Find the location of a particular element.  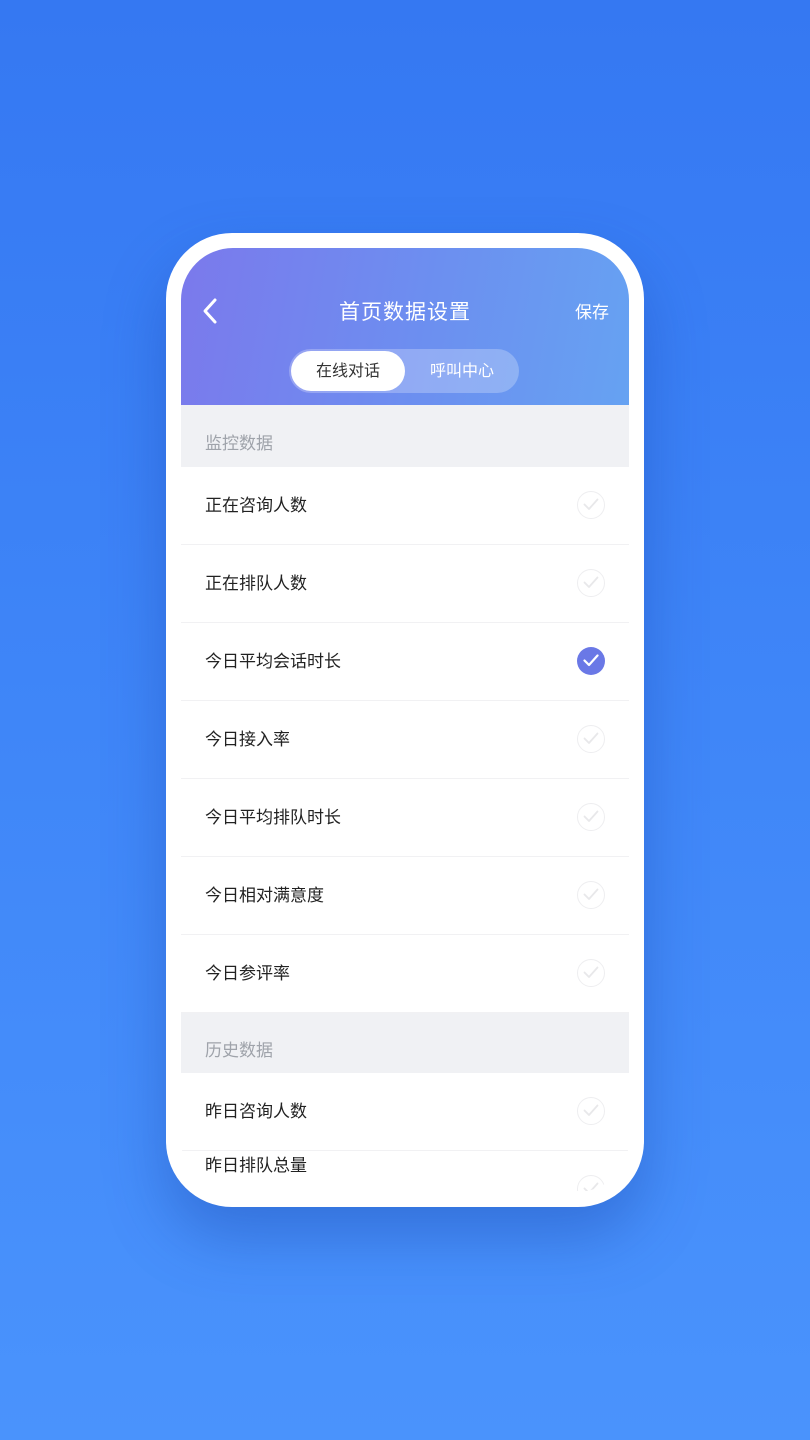

page-title: 首页数据设置 is located at coordinates (405, 312).